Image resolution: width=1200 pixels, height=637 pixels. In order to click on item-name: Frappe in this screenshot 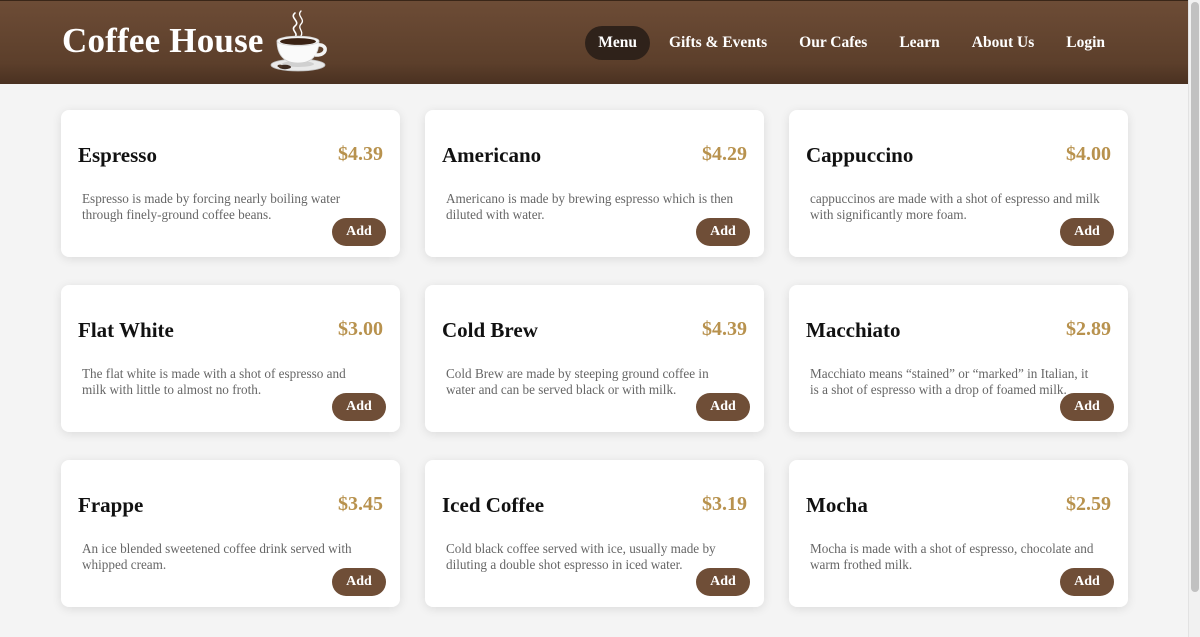, I will do `click(111, 505)`.